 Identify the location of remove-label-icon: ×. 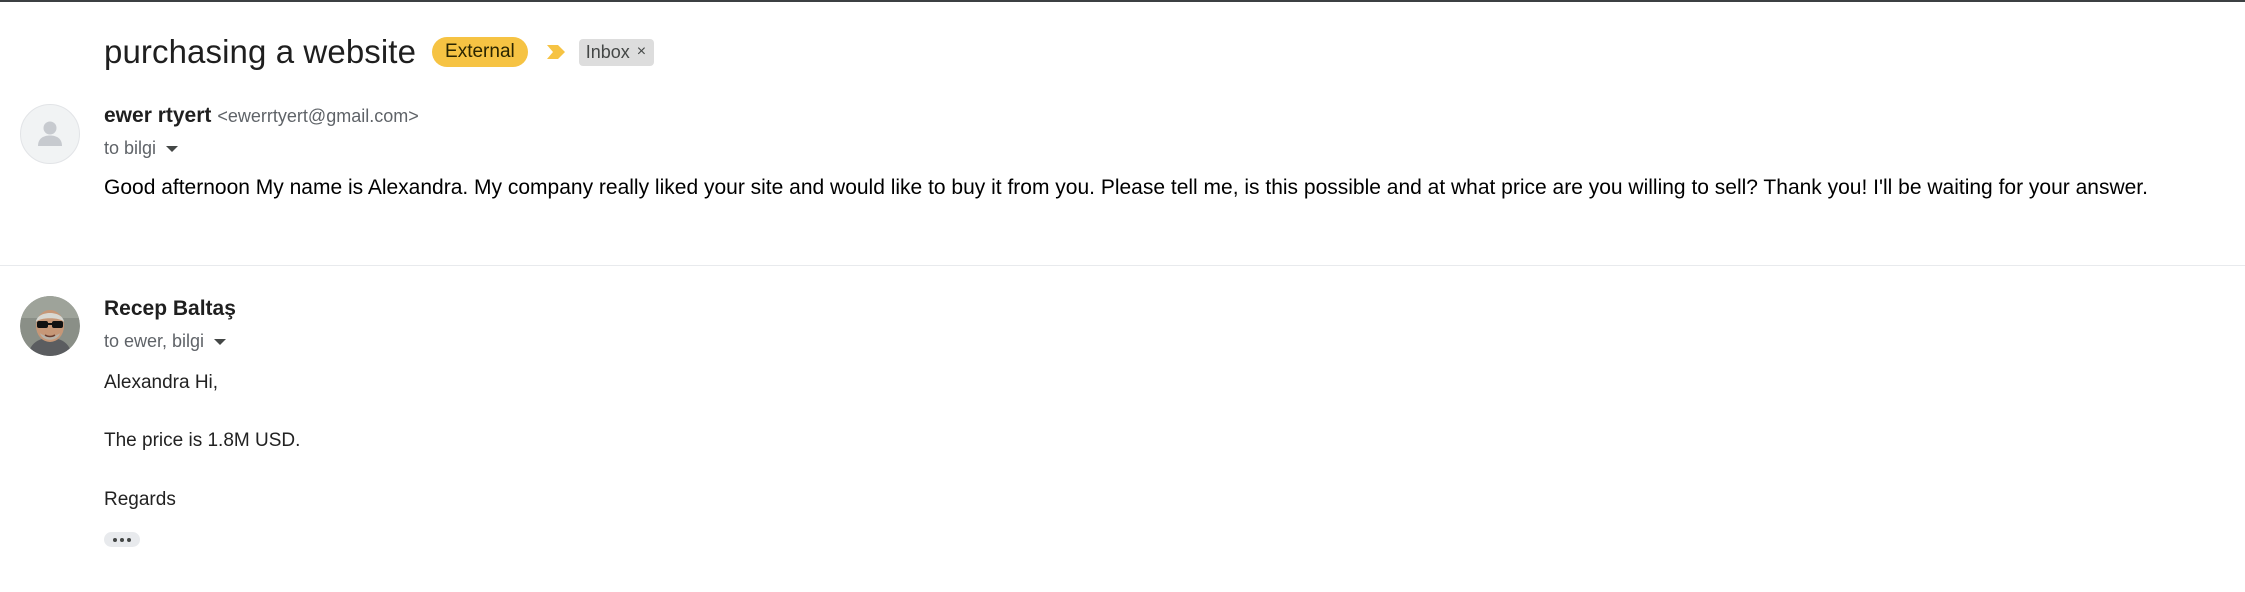
(641, 52).